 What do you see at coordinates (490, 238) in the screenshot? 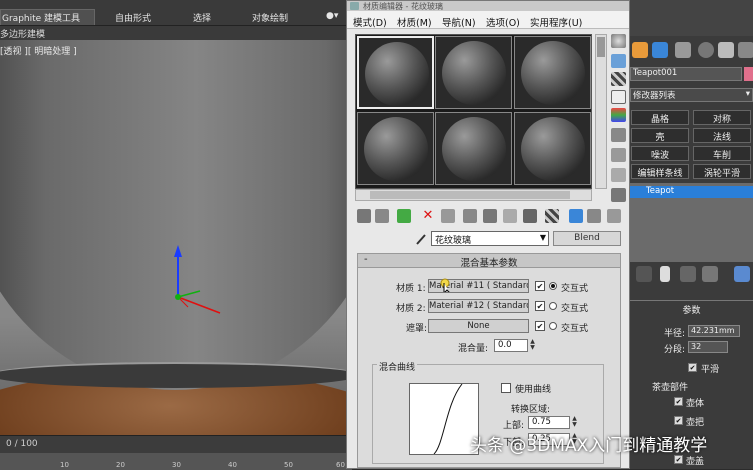
I see `material-name-field: 花纹玻璃 ▼` at bounding box center [490, 238].